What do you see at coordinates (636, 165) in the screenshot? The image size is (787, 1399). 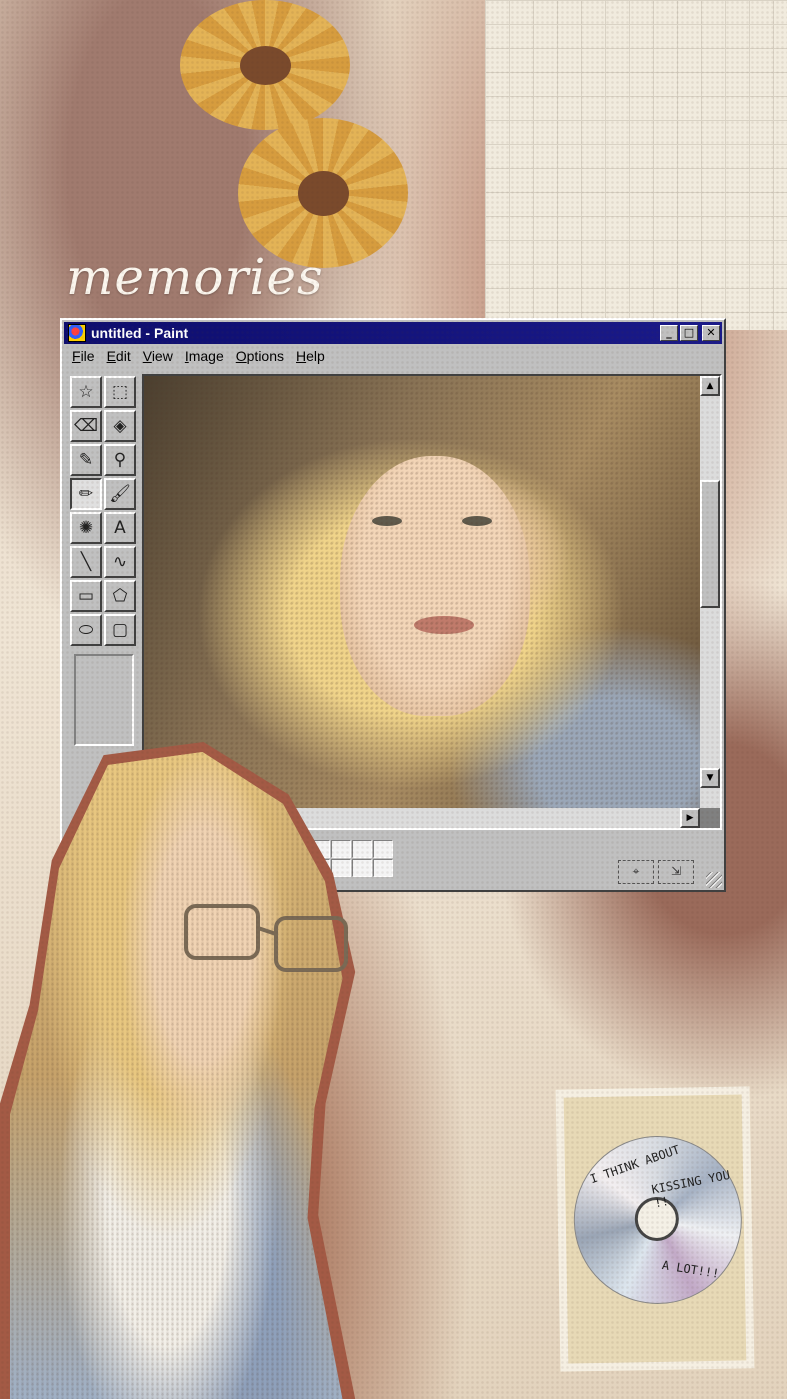 I see `grid-paper-scrap` at bounding box center [636, 165].